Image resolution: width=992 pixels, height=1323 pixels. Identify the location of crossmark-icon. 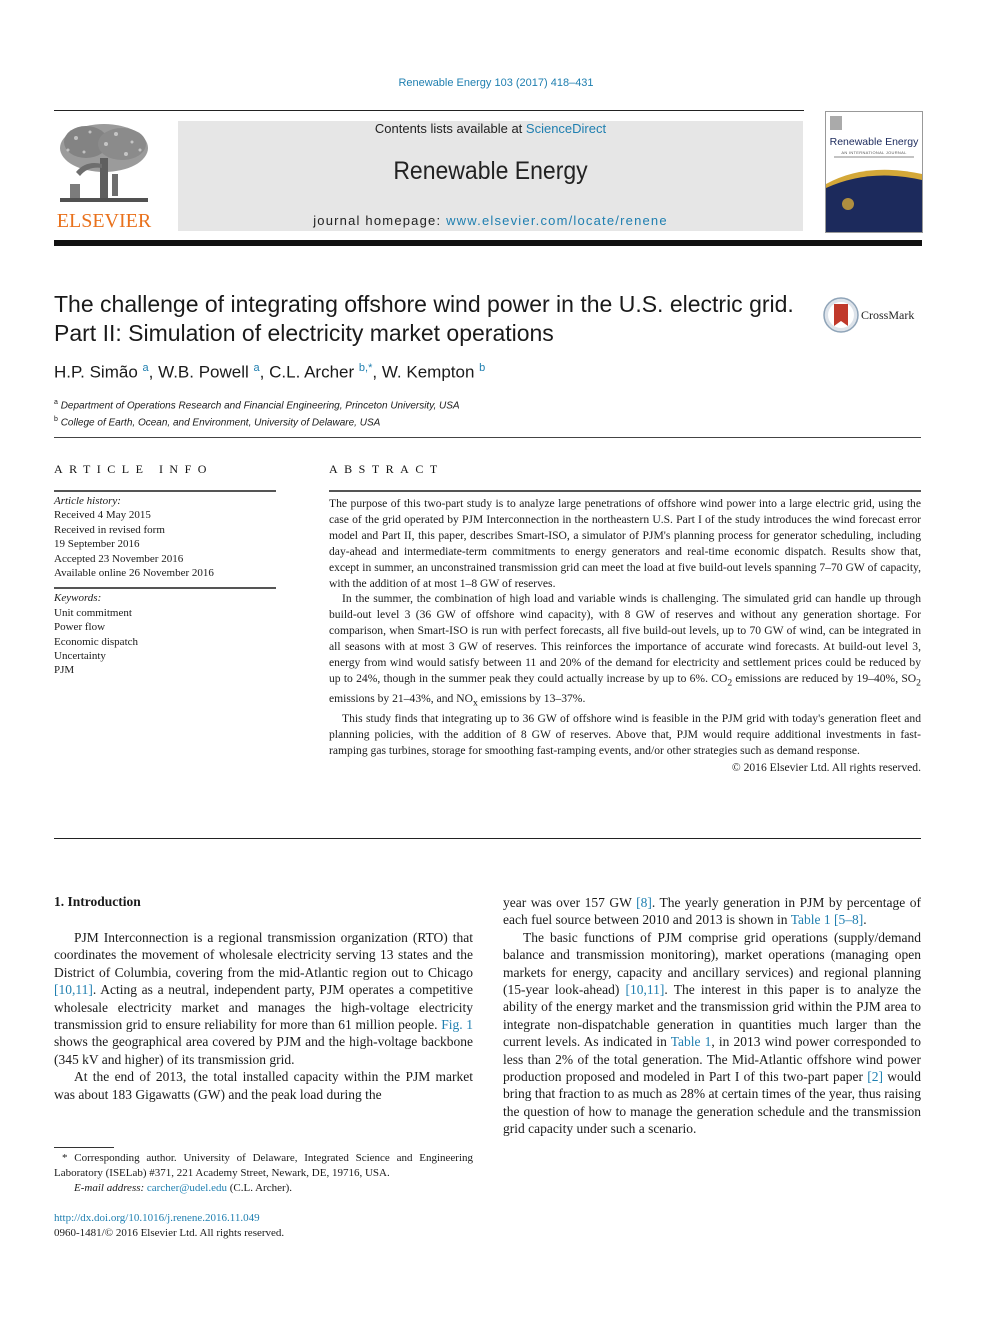
(841, 315).